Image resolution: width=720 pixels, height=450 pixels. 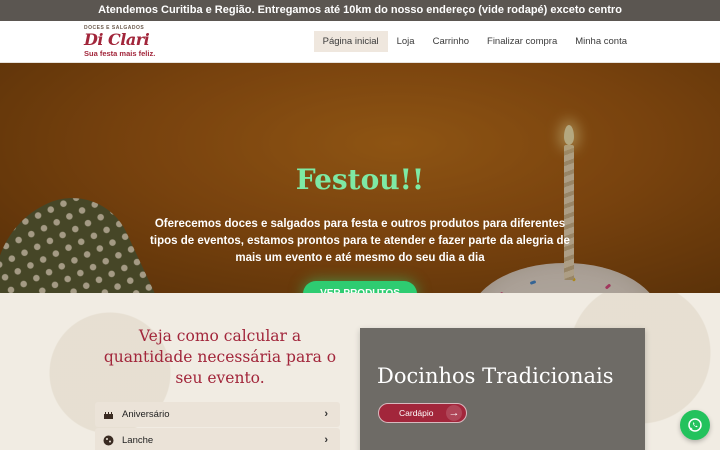 I want to click on logo-brand-name: Di Clari, so click(x=117, y=39).